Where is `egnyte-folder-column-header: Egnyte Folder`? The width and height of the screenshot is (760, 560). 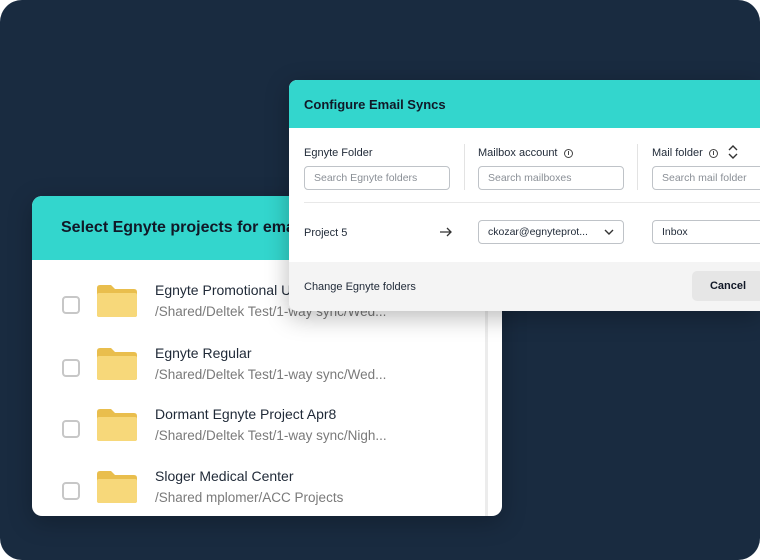
egnyte-folder-column-header: Egnyte Folder is located at coordinates (338, 153).